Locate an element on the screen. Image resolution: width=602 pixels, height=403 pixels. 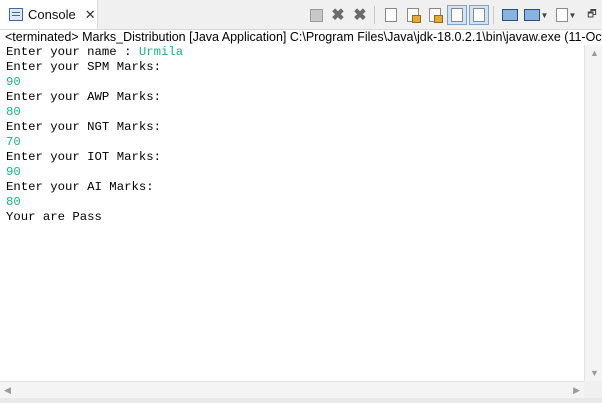
console-output-text: Enter your SPM Marks: is located at coordinates (83, 67).